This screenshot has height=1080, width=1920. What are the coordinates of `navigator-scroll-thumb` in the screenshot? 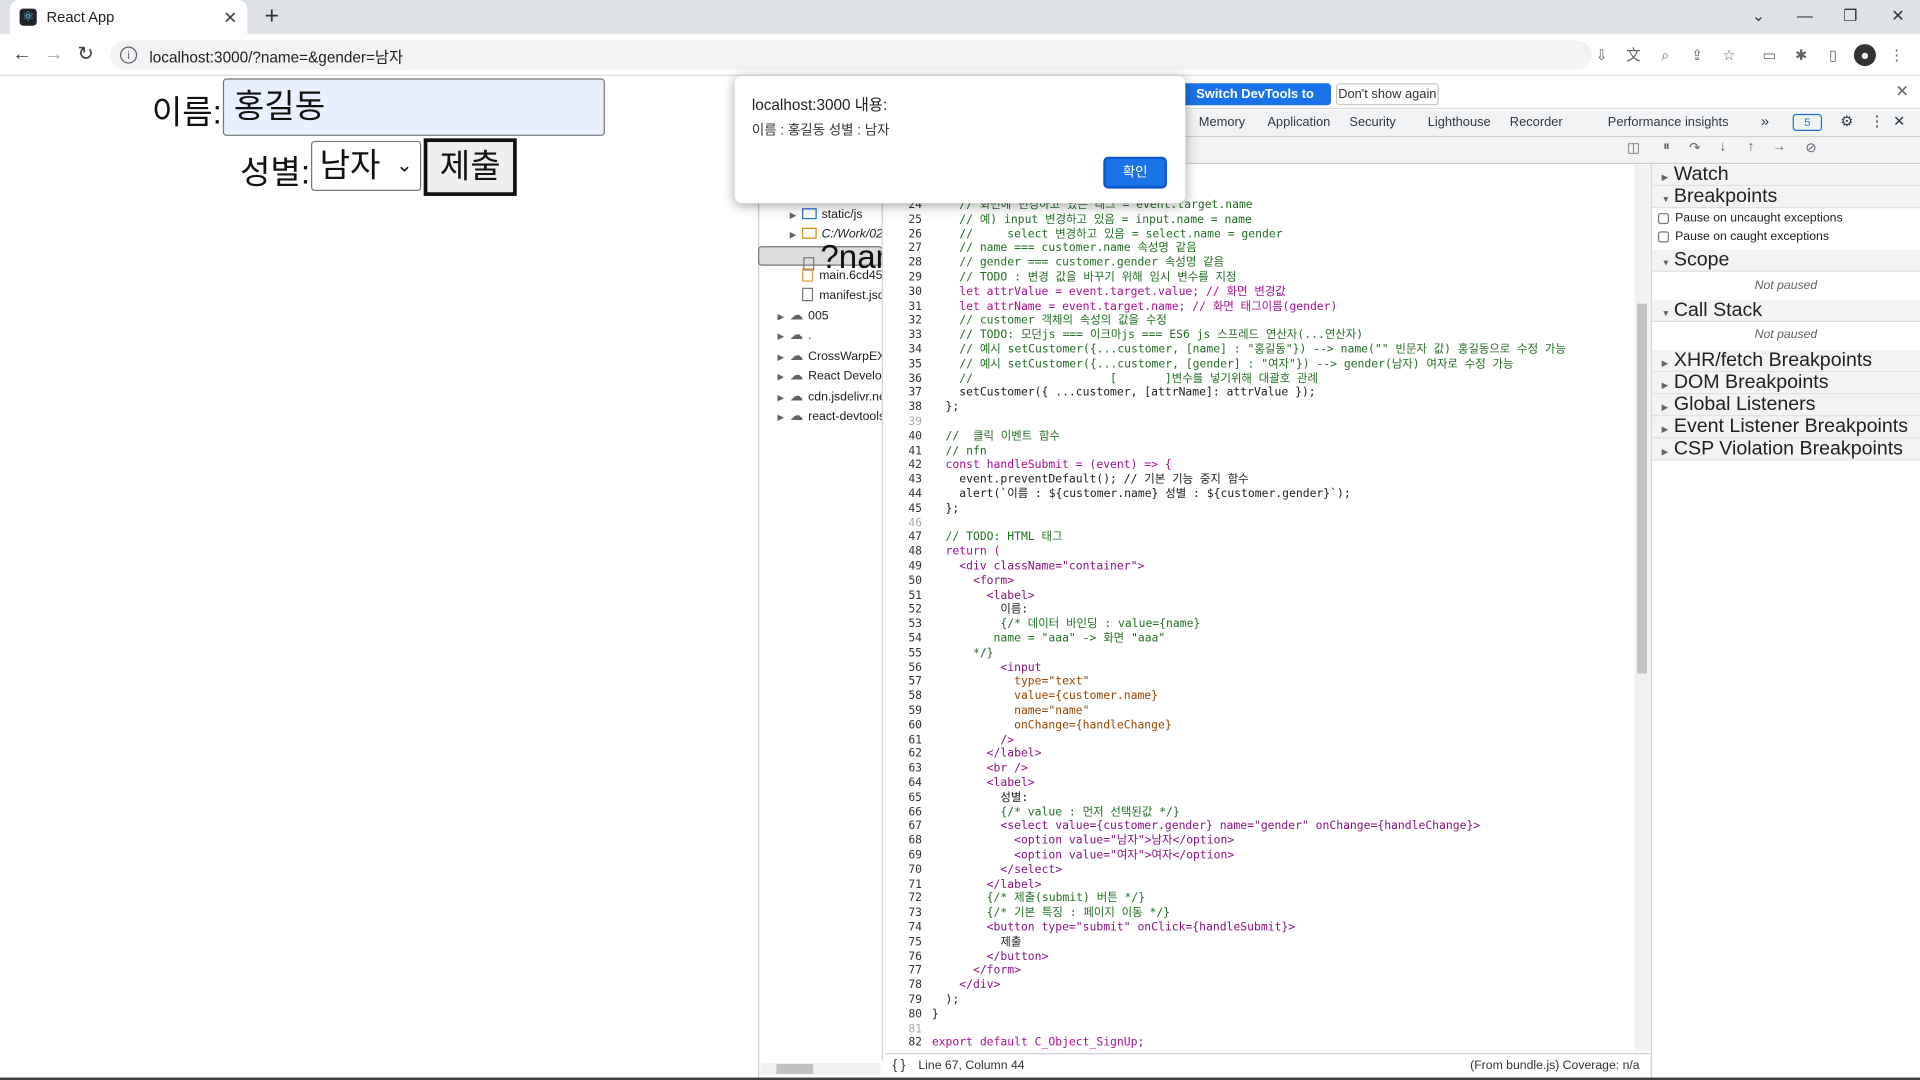 It's located at (795, 1069).